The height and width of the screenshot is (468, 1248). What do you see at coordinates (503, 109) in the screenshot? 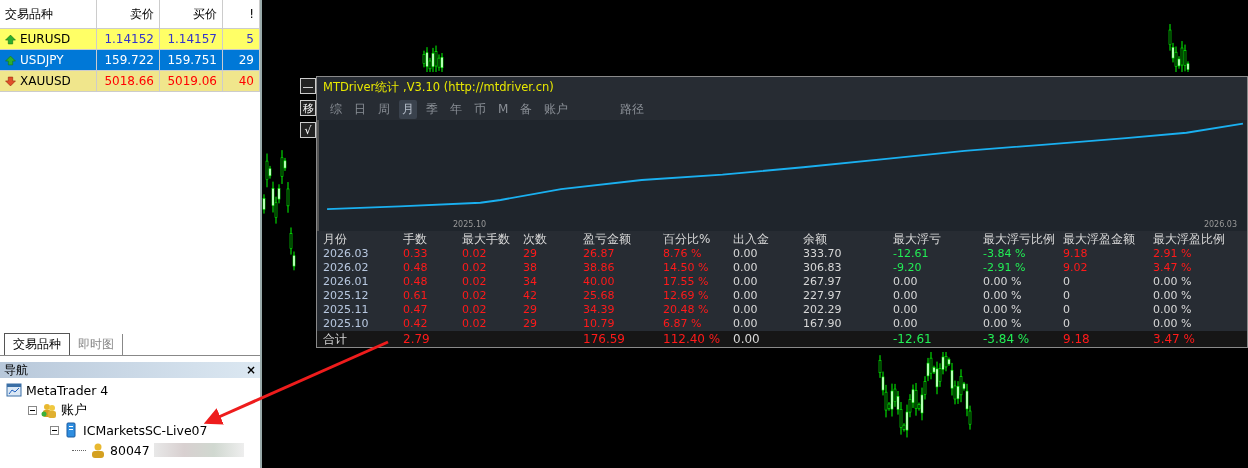
I see `period-tab: M` at bounding box center [503, 109].